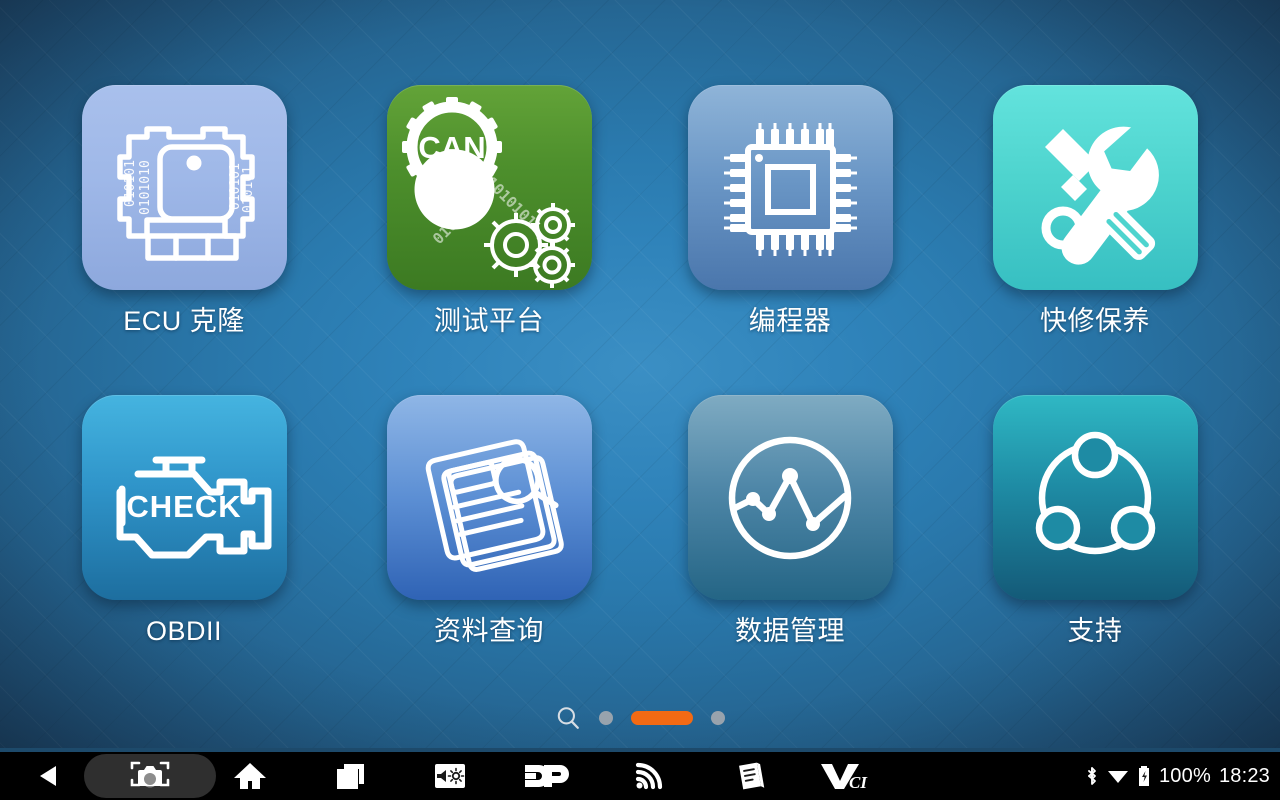 This screenshot has width=1280, height=800. I want to click on app-tile-support: 支持, so click(1095, 521).